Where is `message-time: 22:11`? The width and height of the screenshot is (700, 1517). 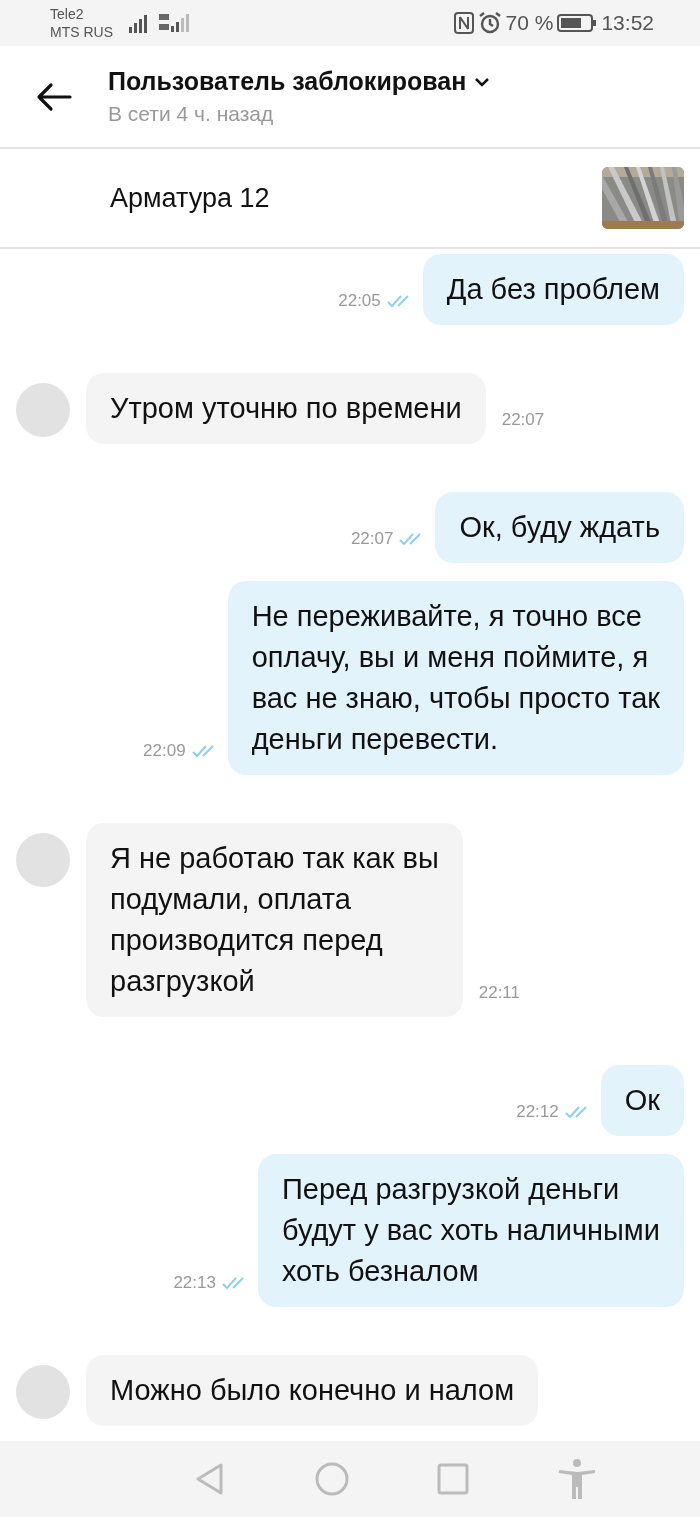
message-time: 22:11 is located at coordinates (499, 993).